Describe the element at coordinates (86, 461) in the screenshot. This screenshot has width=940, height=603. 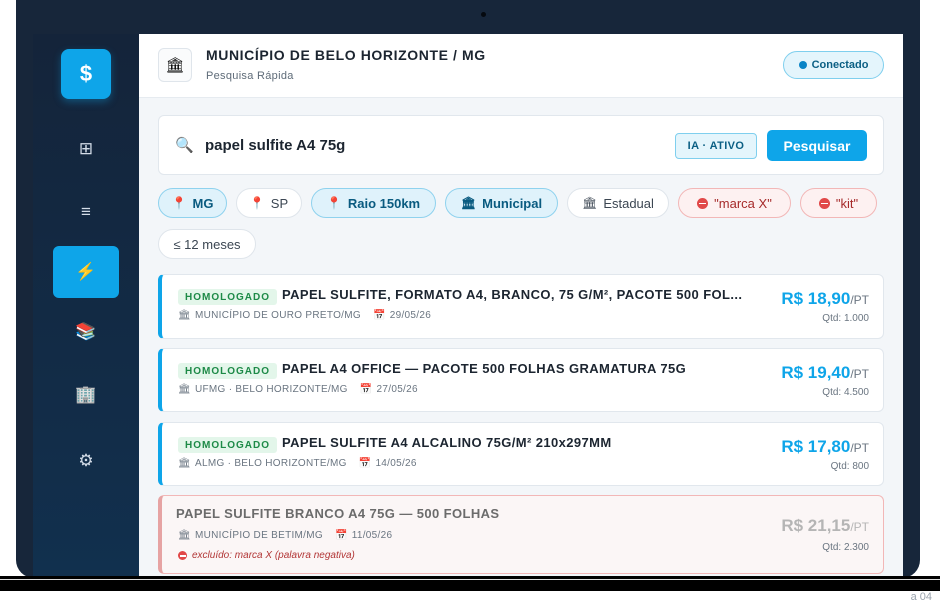
I see `gear-icon: ⚙` at that location.